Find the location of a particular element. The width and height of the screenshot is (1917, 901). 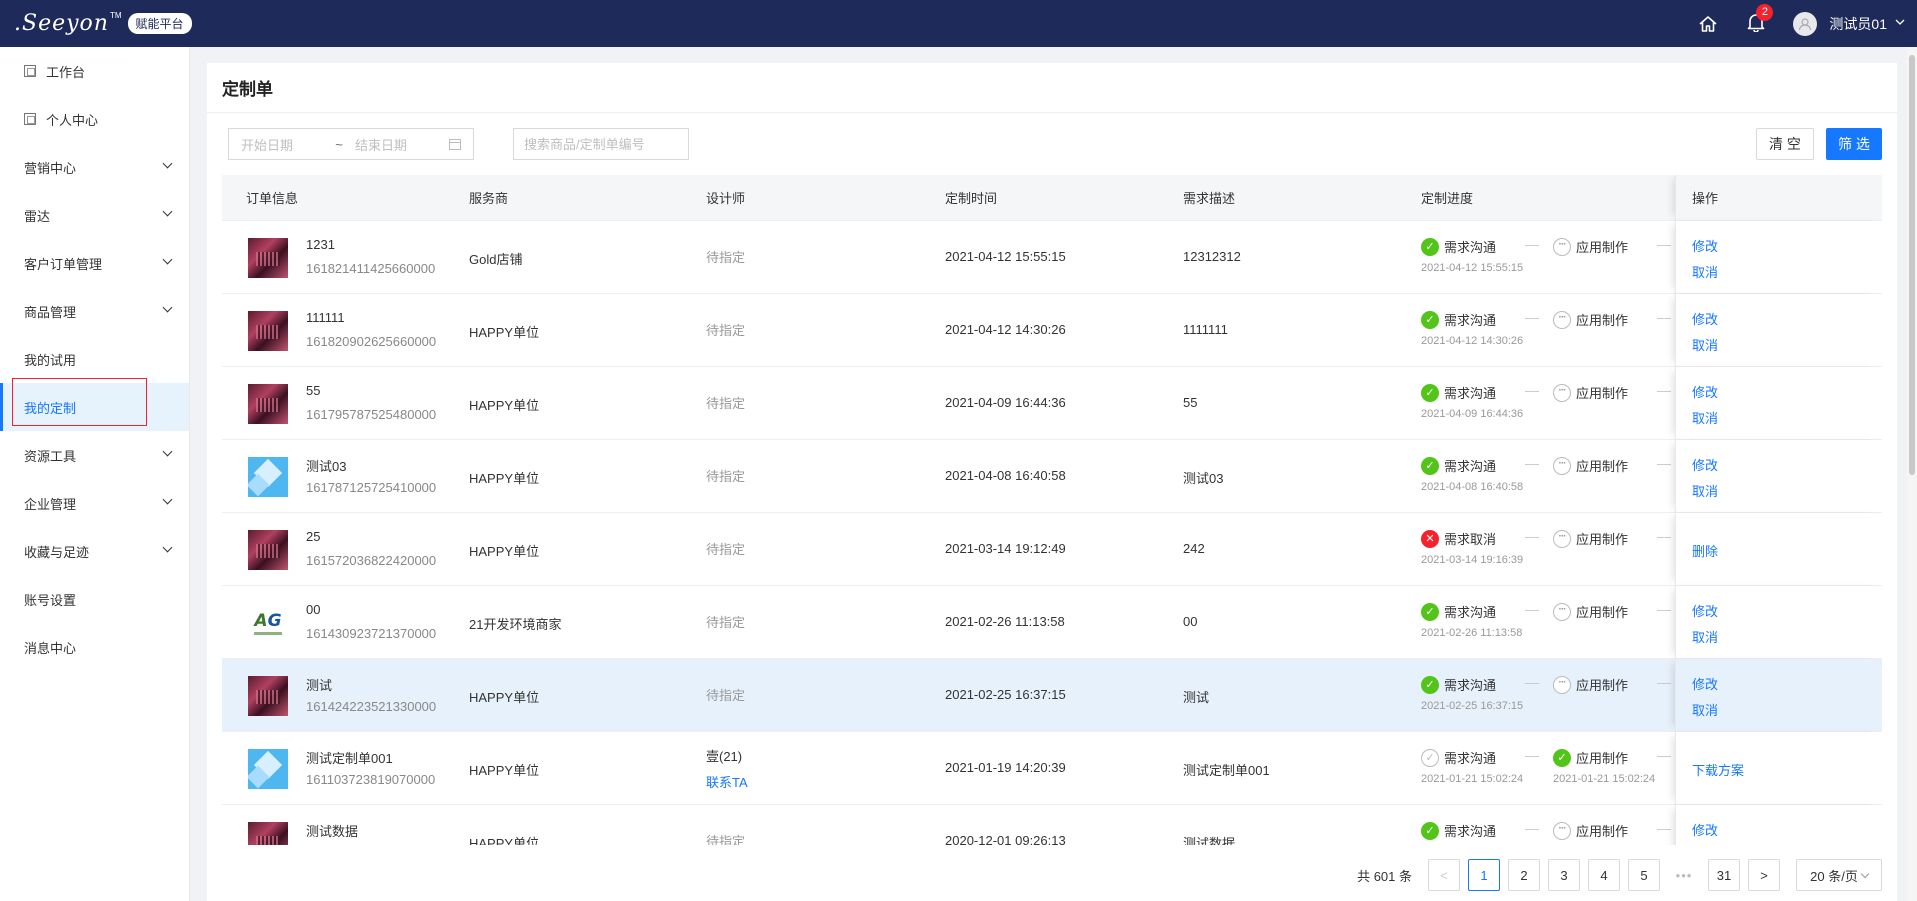

sidebar-item-personal-center: 个人中心 is located at coordinates (94, 119).